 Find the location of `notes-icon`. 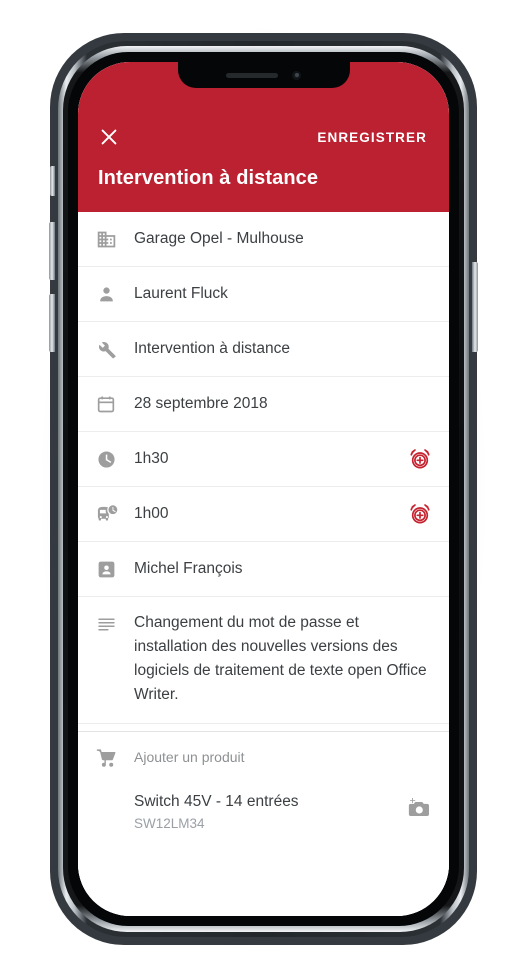

notes-icon is located at coordinates (113, 623).